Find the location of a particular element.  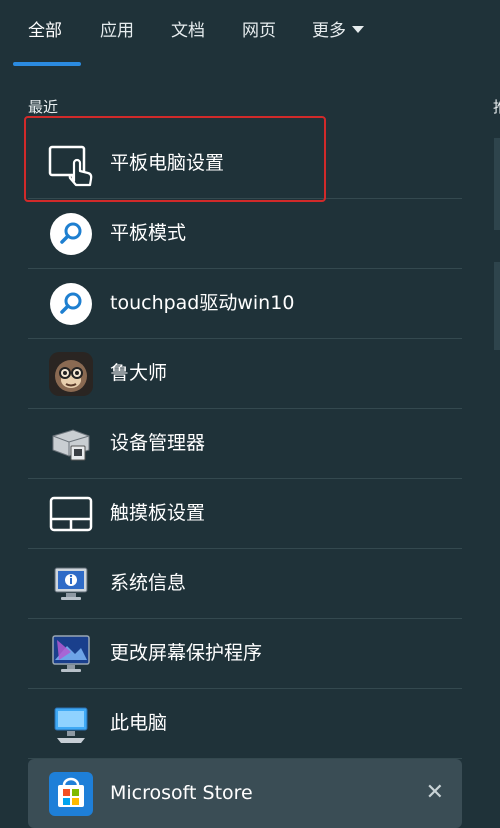

tab-apps: 应用 is located at coordinates (117, 31).